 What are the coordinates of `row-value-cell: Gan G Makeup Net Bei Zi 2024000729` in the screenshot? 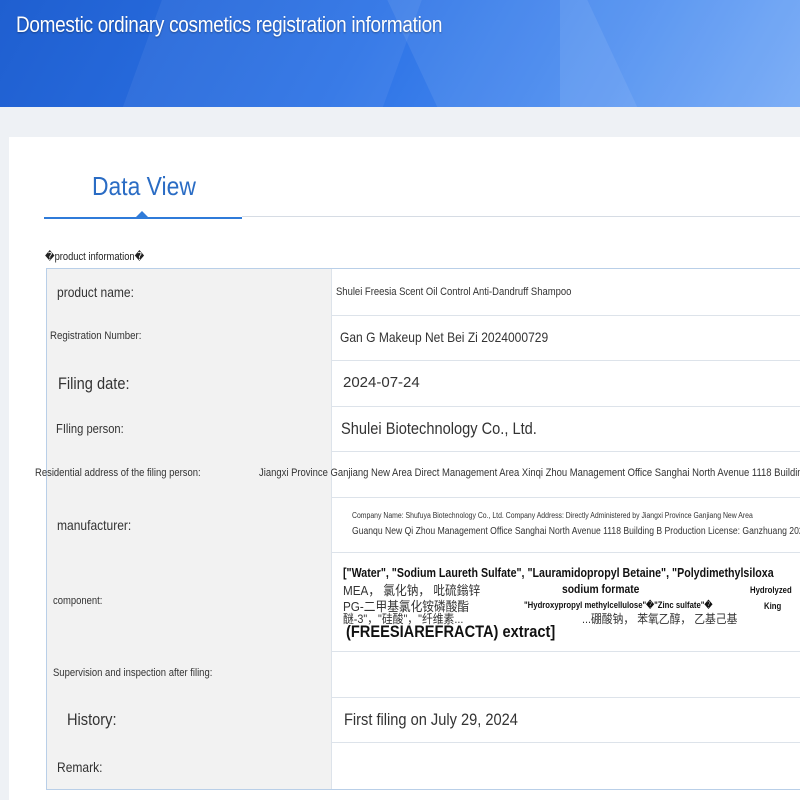 It's located at (566, 337).